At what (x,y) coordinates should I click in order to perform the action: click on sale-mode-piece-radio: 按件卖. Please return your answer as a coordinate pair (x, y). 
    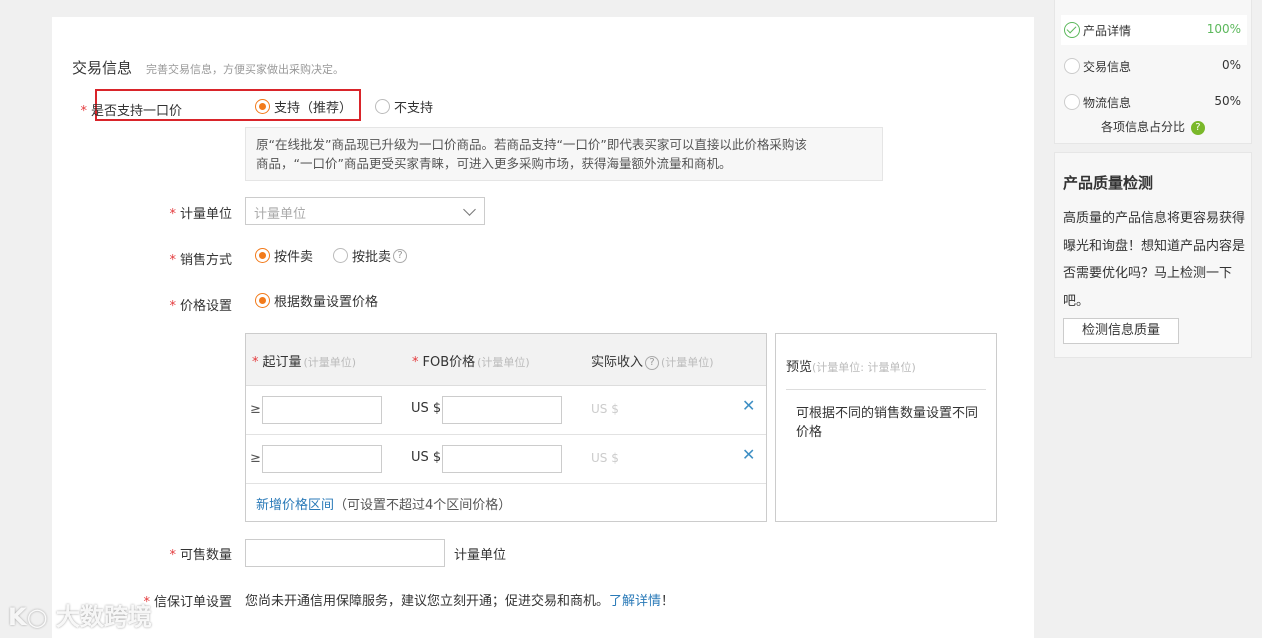
    Looking at the image, I should click on (284, 255).